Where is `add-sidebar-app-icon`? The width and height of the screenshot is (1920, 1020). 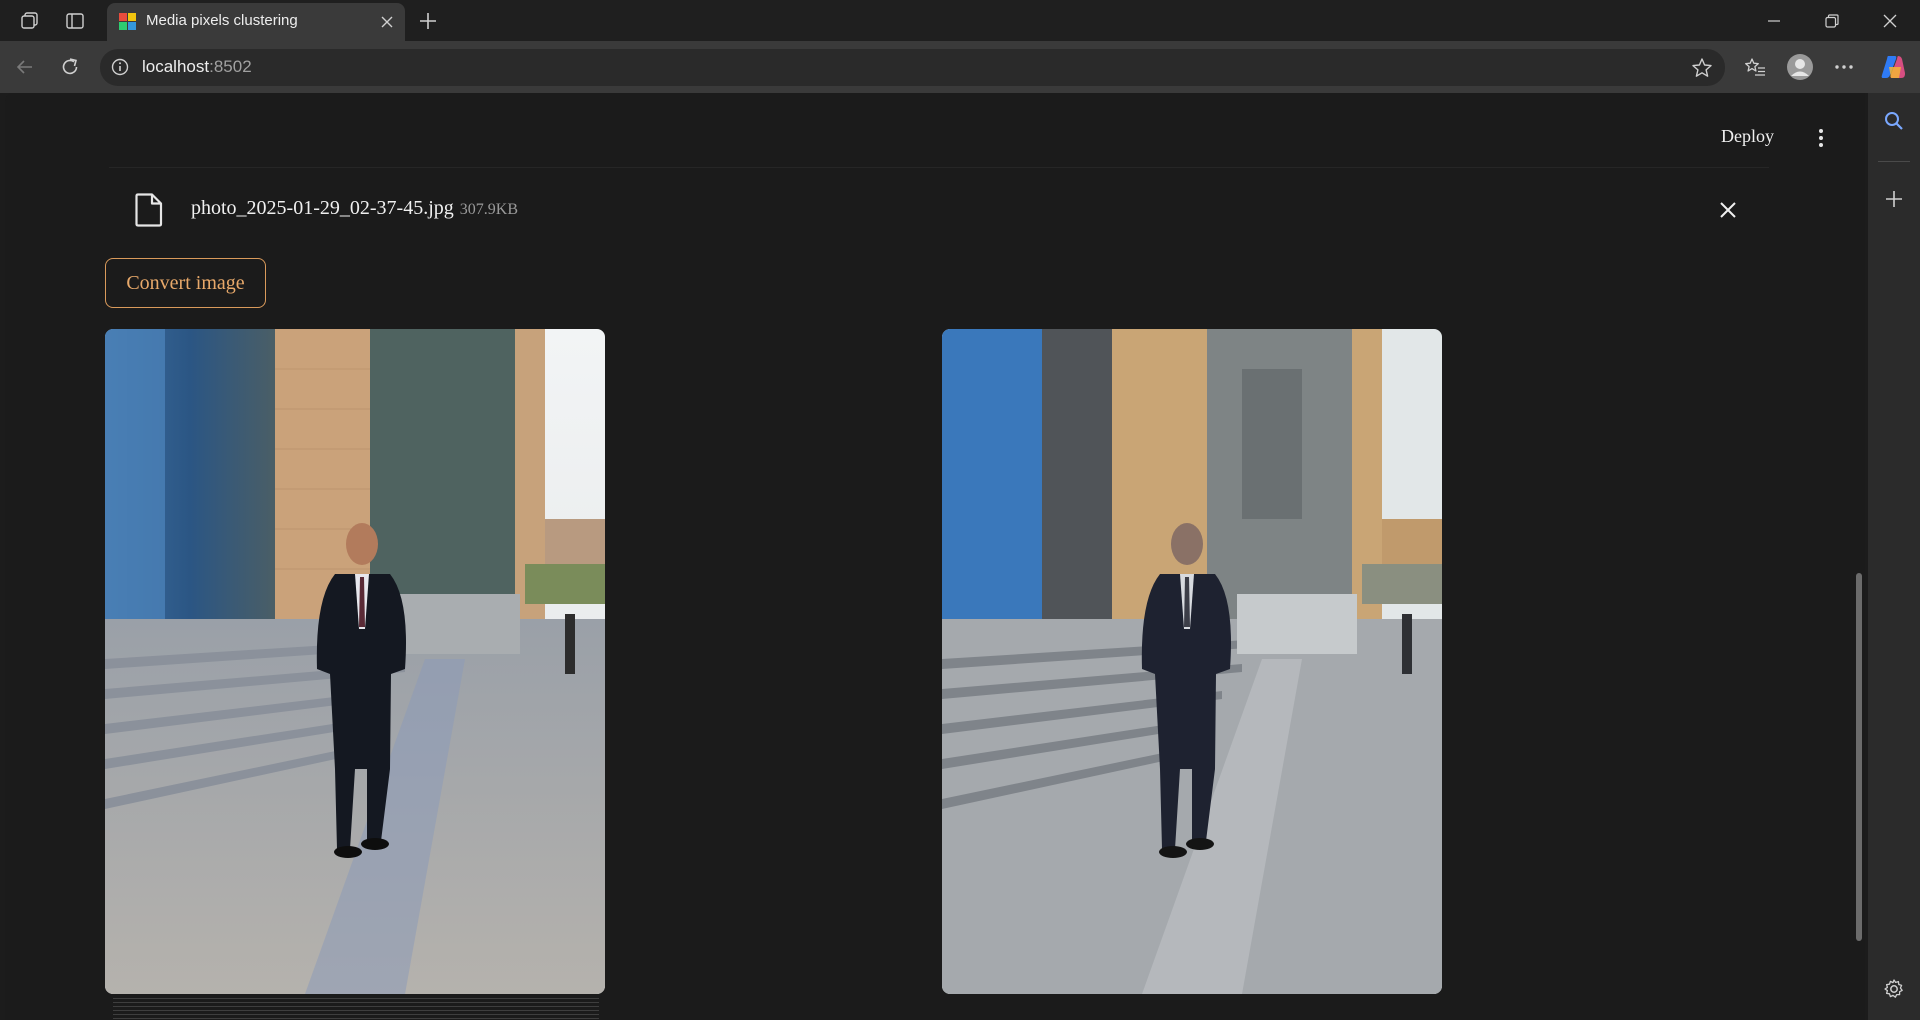
add-sidebar-app-icon is located at coordinates (1894, 199).